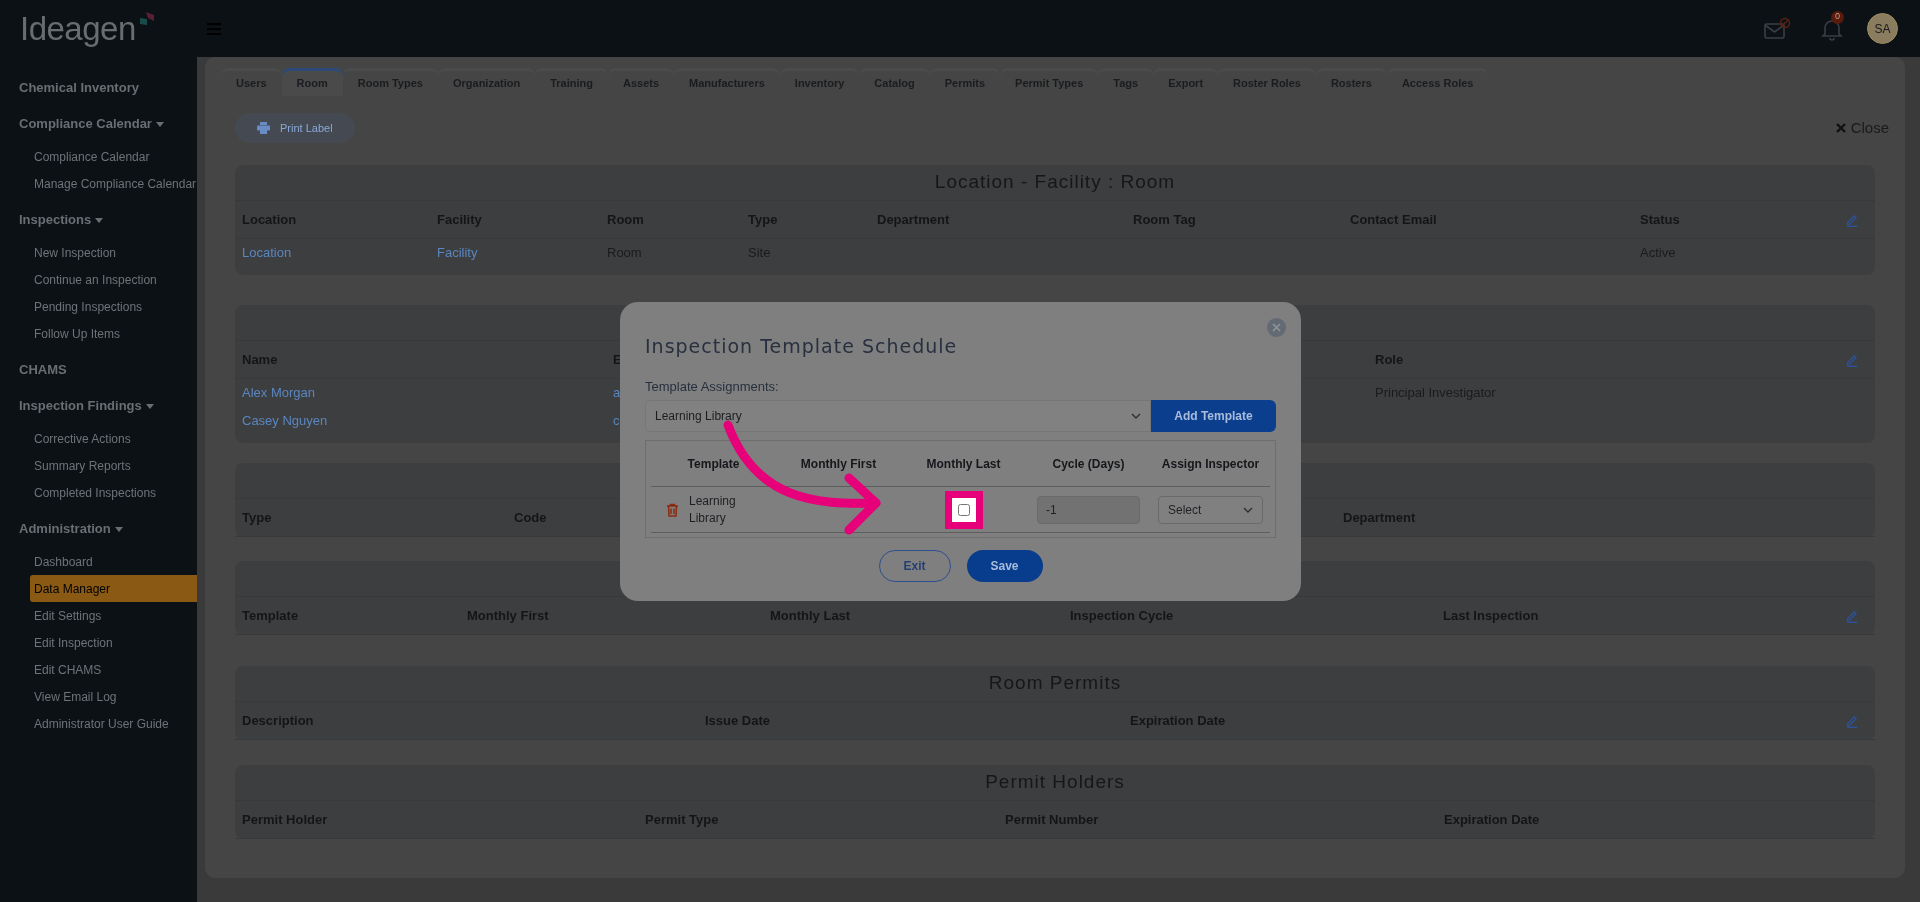 This screenshot has width=1920, height=902. I want to click on sidebar-group: Inspections, so click(98, 220).